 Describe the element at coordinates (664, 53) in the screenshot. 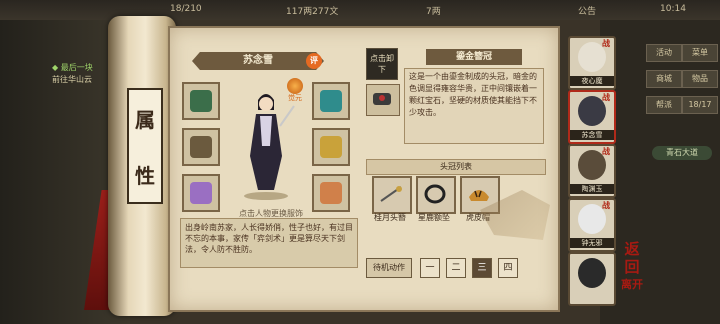

I see `activity-button: 活动` at that location.